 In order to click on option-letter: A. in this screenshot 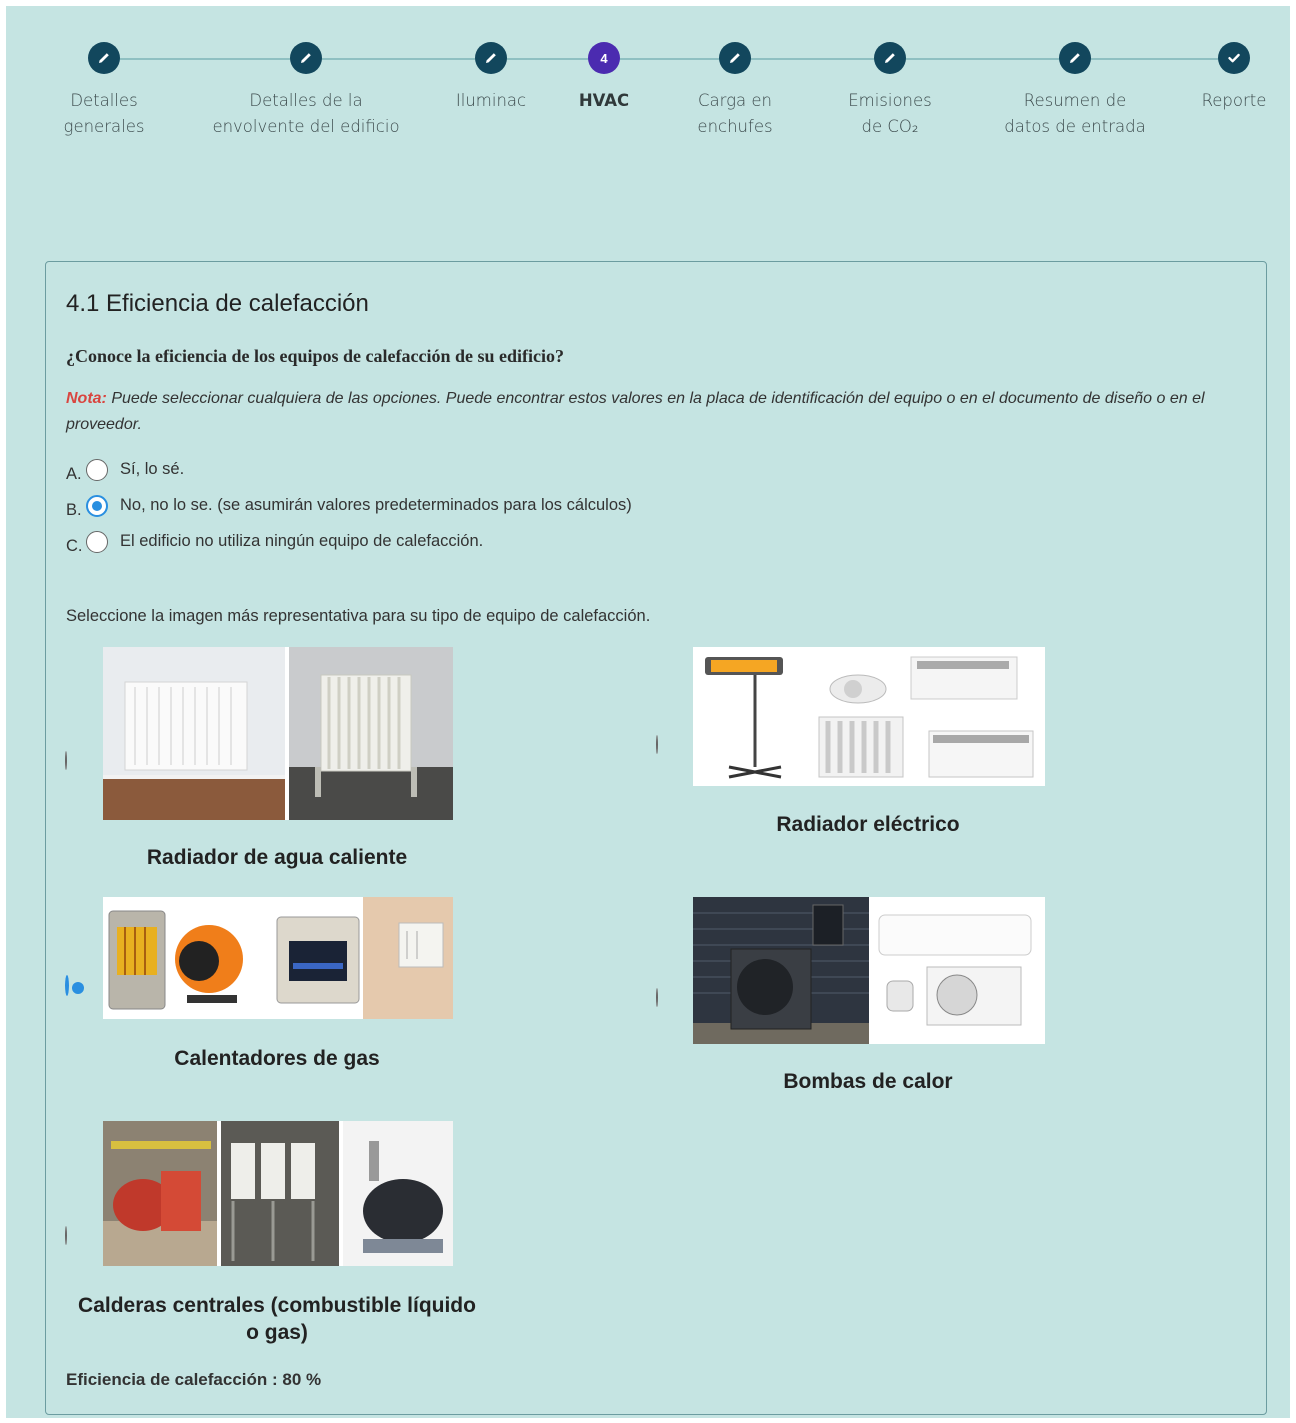, I will do `click(74, 474)`.